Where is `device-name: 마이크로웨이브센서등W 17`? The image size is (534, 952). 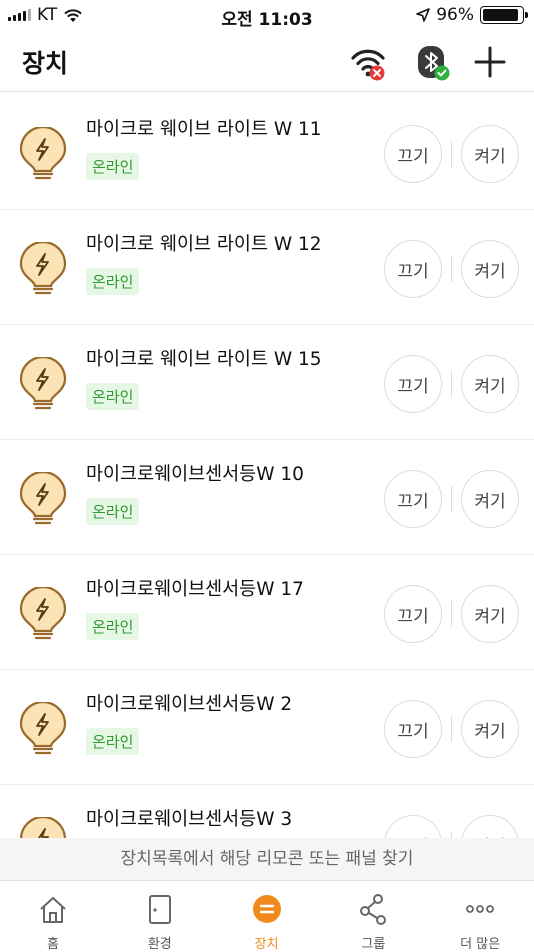
device-name: 마이크로웨이브센서등W 17 is located at coordinates (195, 589).